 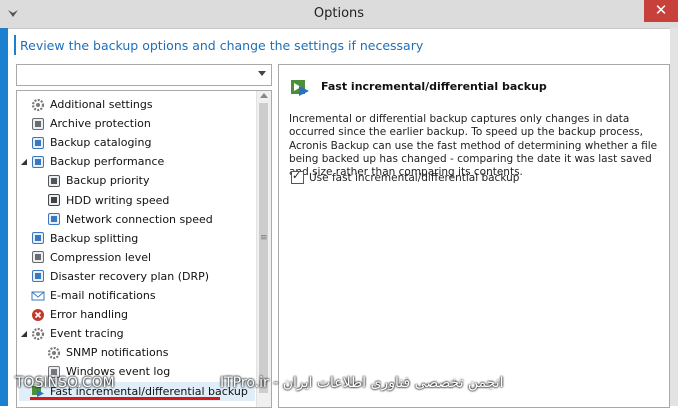 I want to click on gear-icon, so click(x=38, y=105).